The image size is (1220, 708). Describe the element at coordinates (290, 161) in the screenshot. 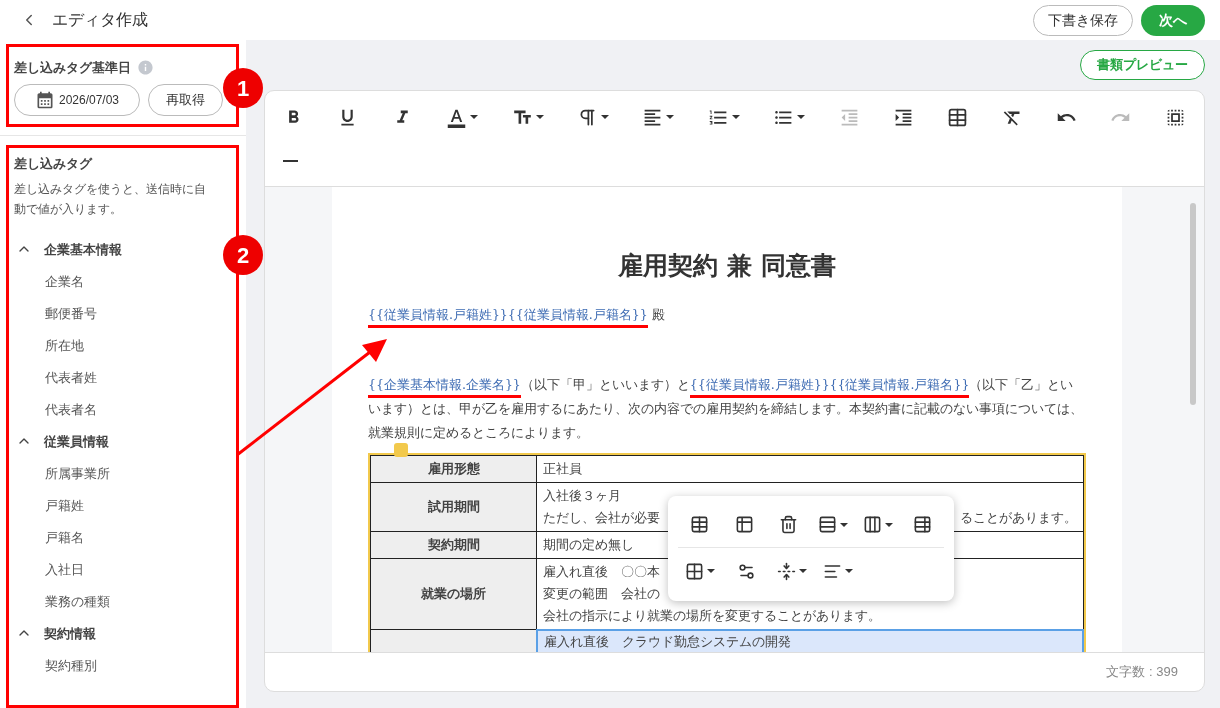

I see `horizontal-rule-icon` at that location.